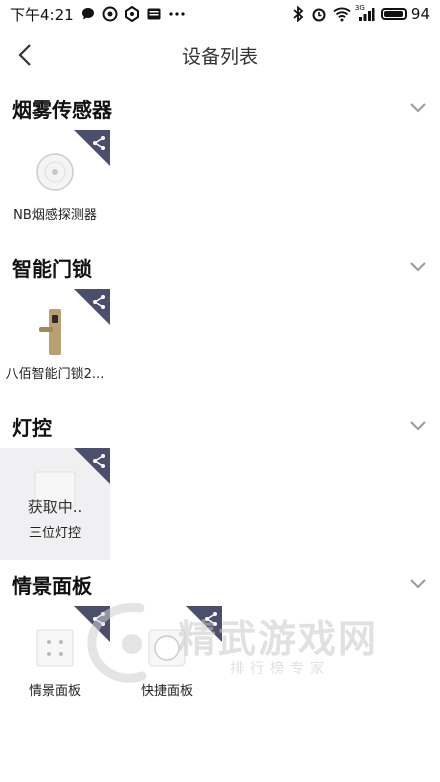  I want to click on device-card-quick-panel: 快捷面板, so click(167, 662).